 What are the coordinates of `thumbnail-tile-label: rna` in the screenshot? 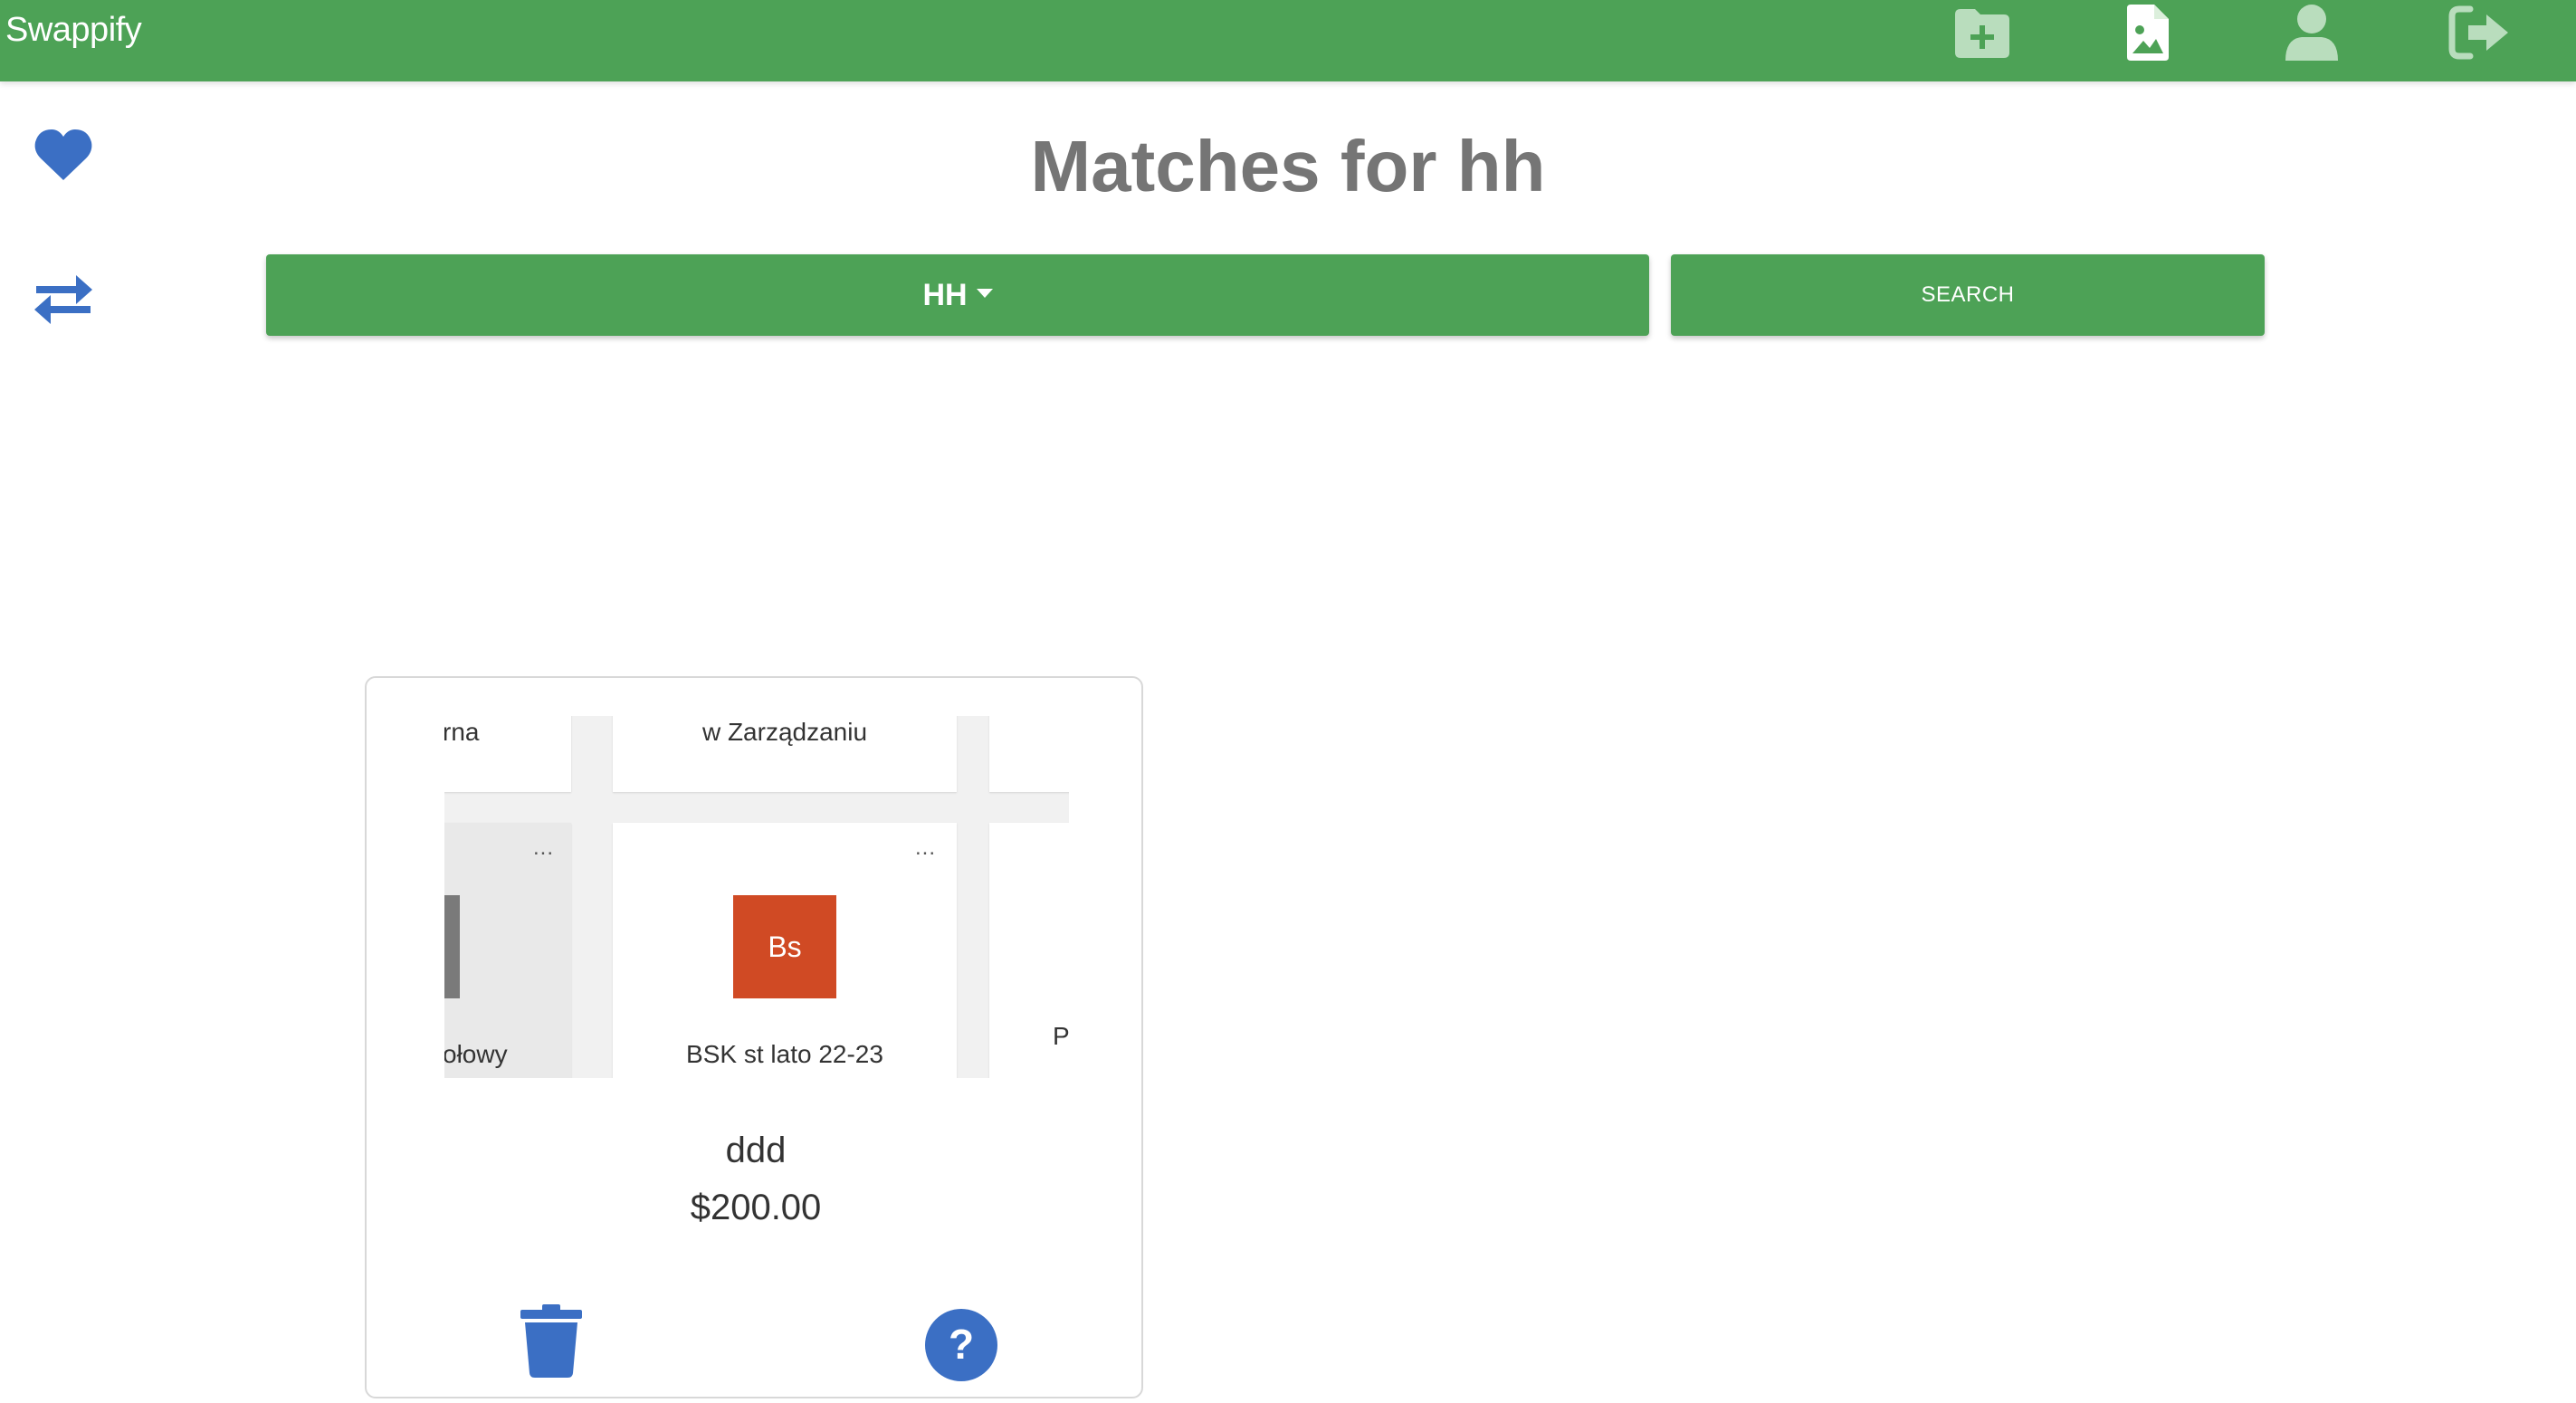 It's located at (462, 732).